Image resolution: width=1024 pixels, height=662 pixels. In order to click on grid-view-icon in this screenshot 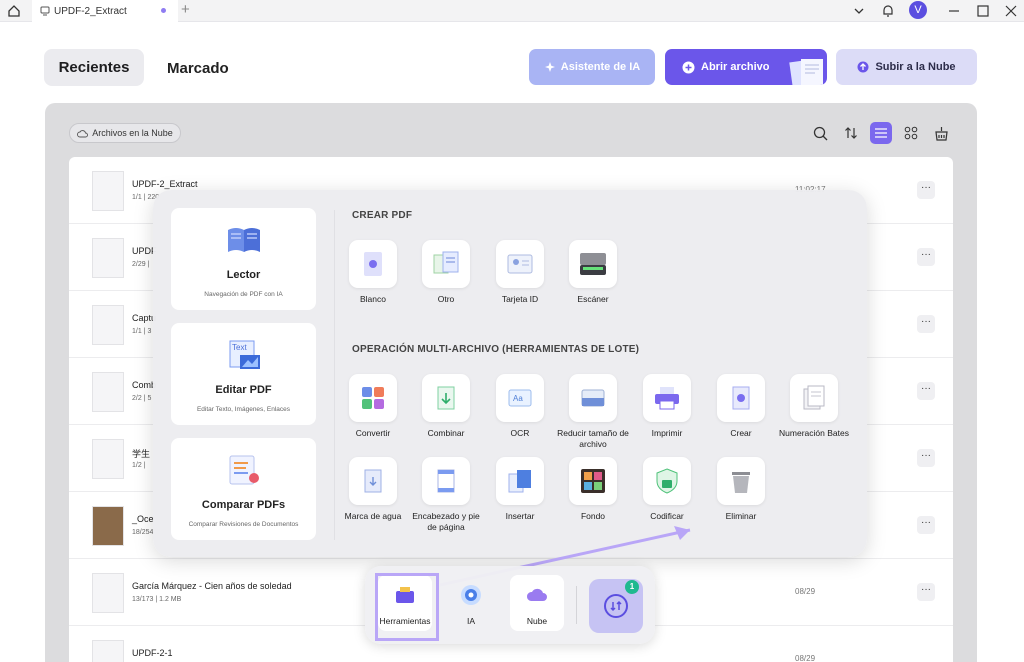, I will do `click(911, 133)`.